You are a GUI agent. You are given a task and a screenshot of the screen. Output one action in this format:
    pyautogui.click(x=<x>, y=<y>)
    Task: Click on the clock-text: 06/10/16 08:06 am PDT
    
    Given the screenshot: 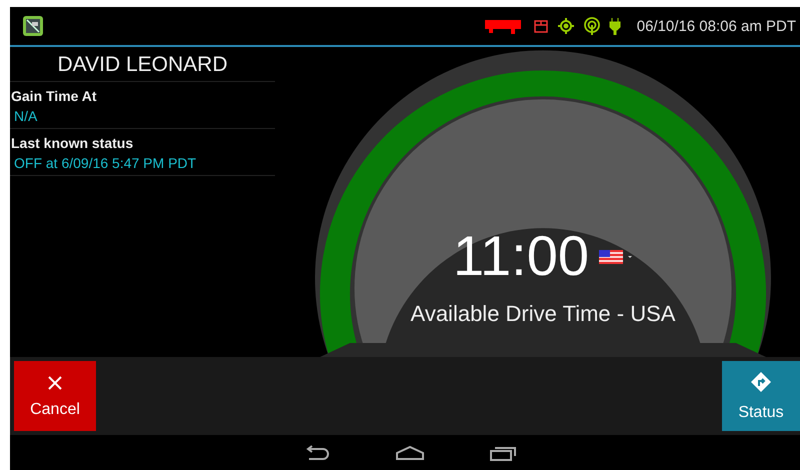 What is the action you would take?
    pyautogui.click(x=716, y=26)
    